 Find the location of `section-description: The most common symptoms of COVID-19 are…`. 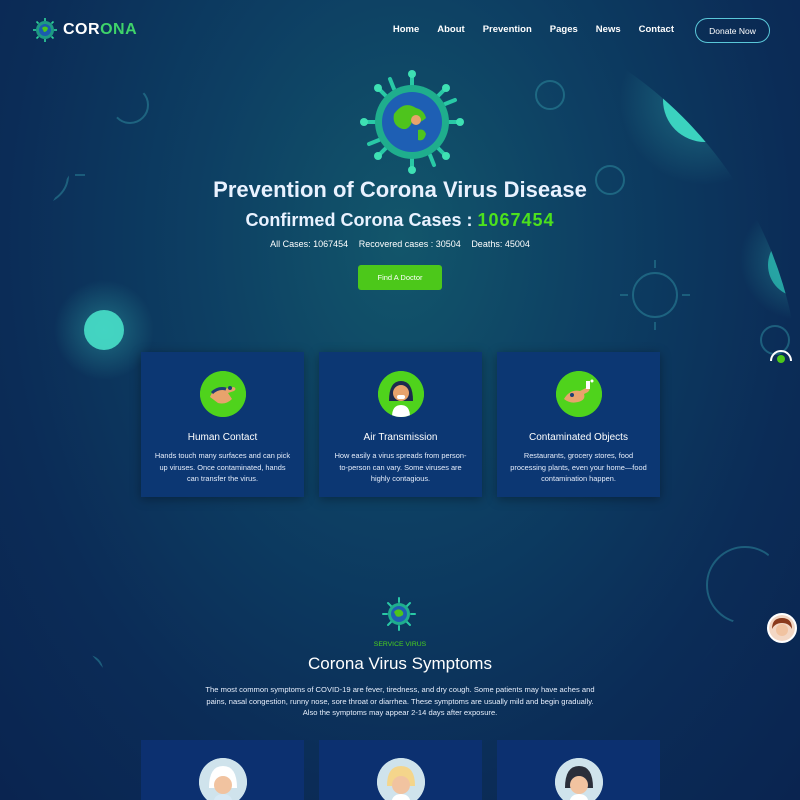

section-description: The most common symptoms of COVID-19 are… is located at coordinates (400, 701).